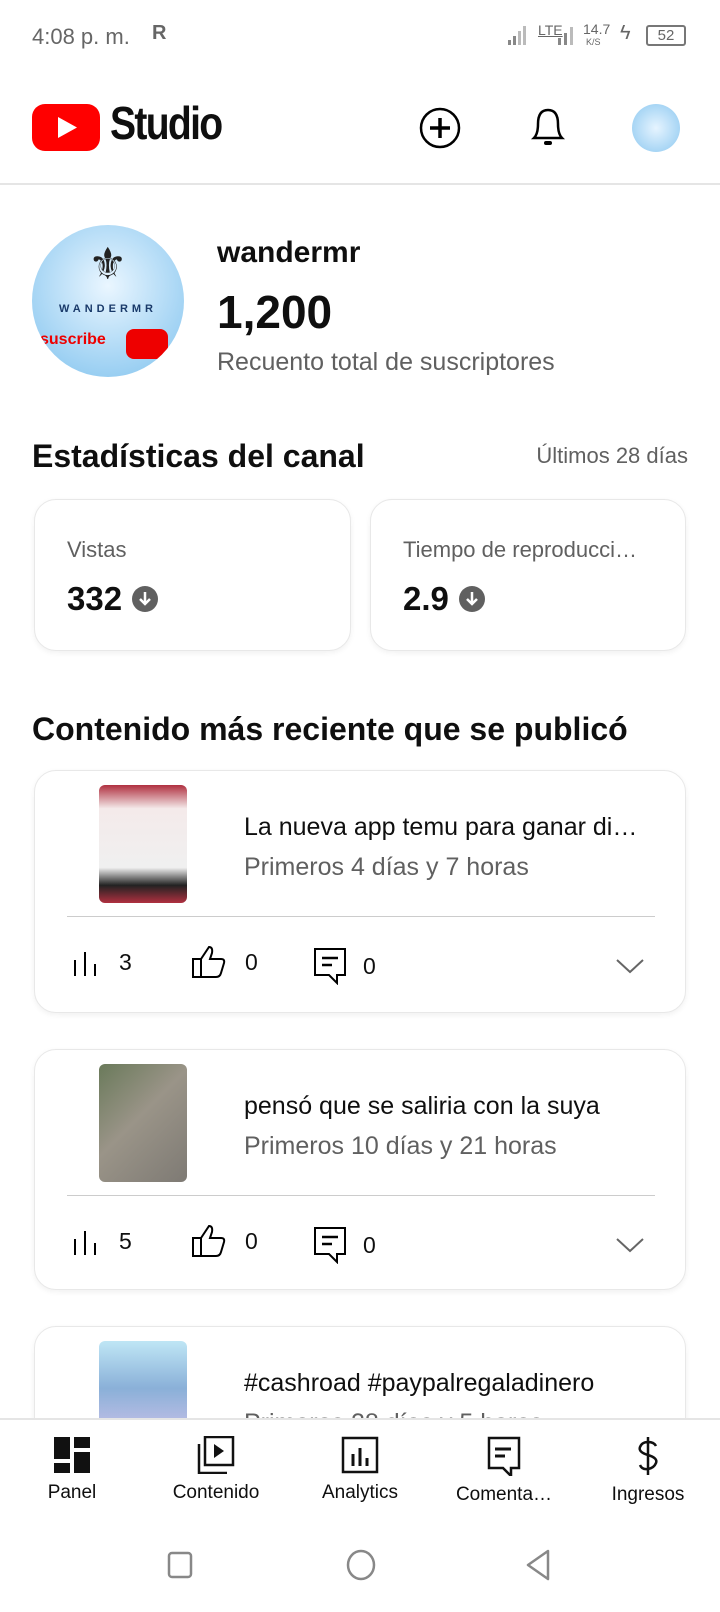 Image resolution: width=720 pixels, height=1612 pixels. What do you see at coordinates (97, 549) in the screenshot?
I see `stat-label: Vistas` at bounding box center [97, 549].